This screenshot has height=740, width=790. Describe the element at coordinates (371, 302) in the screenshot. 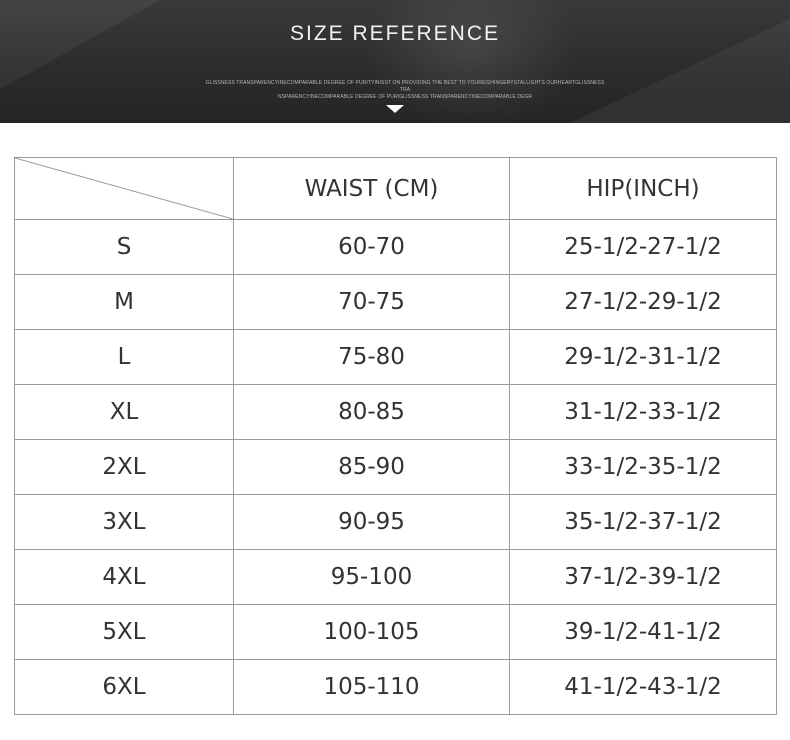

I see `cell-waist: 70-75` at that location.